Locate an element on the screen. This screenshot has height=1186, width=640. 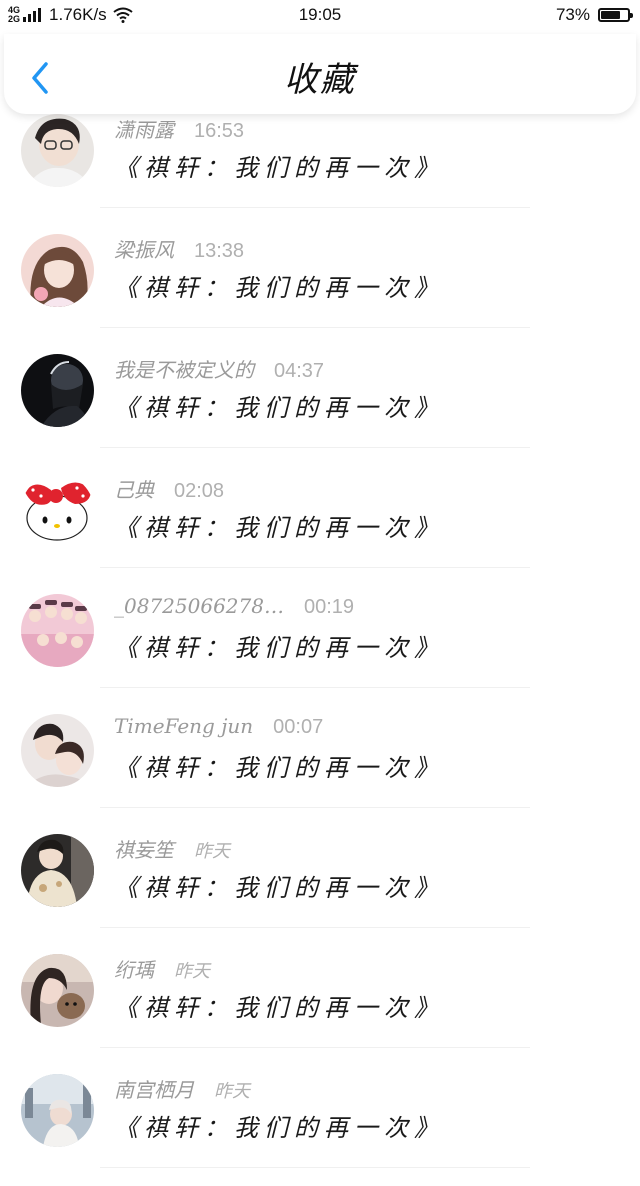
item-meta: 己典 02:08 is located at coordinates (169, 488).